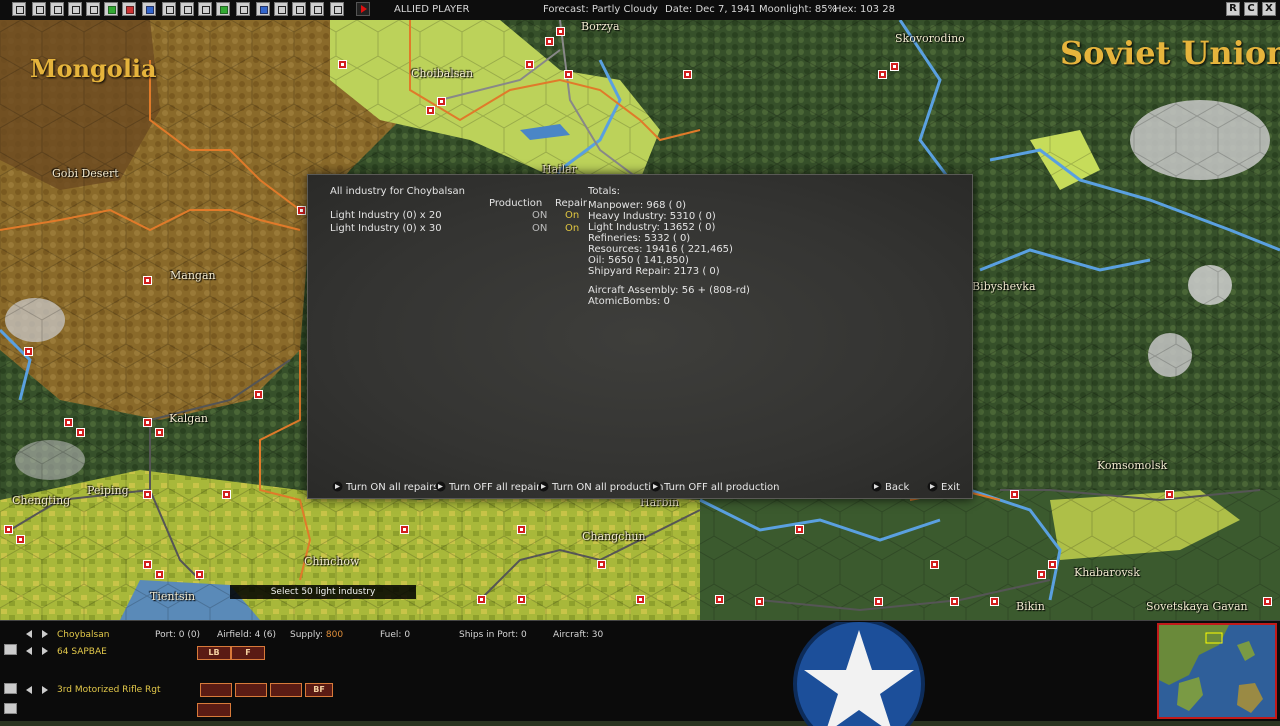 The width and height of the screenshot is (1280, 726). I want to click on industry-row-name: Light Industry (0) x 30, so click(386, 228).